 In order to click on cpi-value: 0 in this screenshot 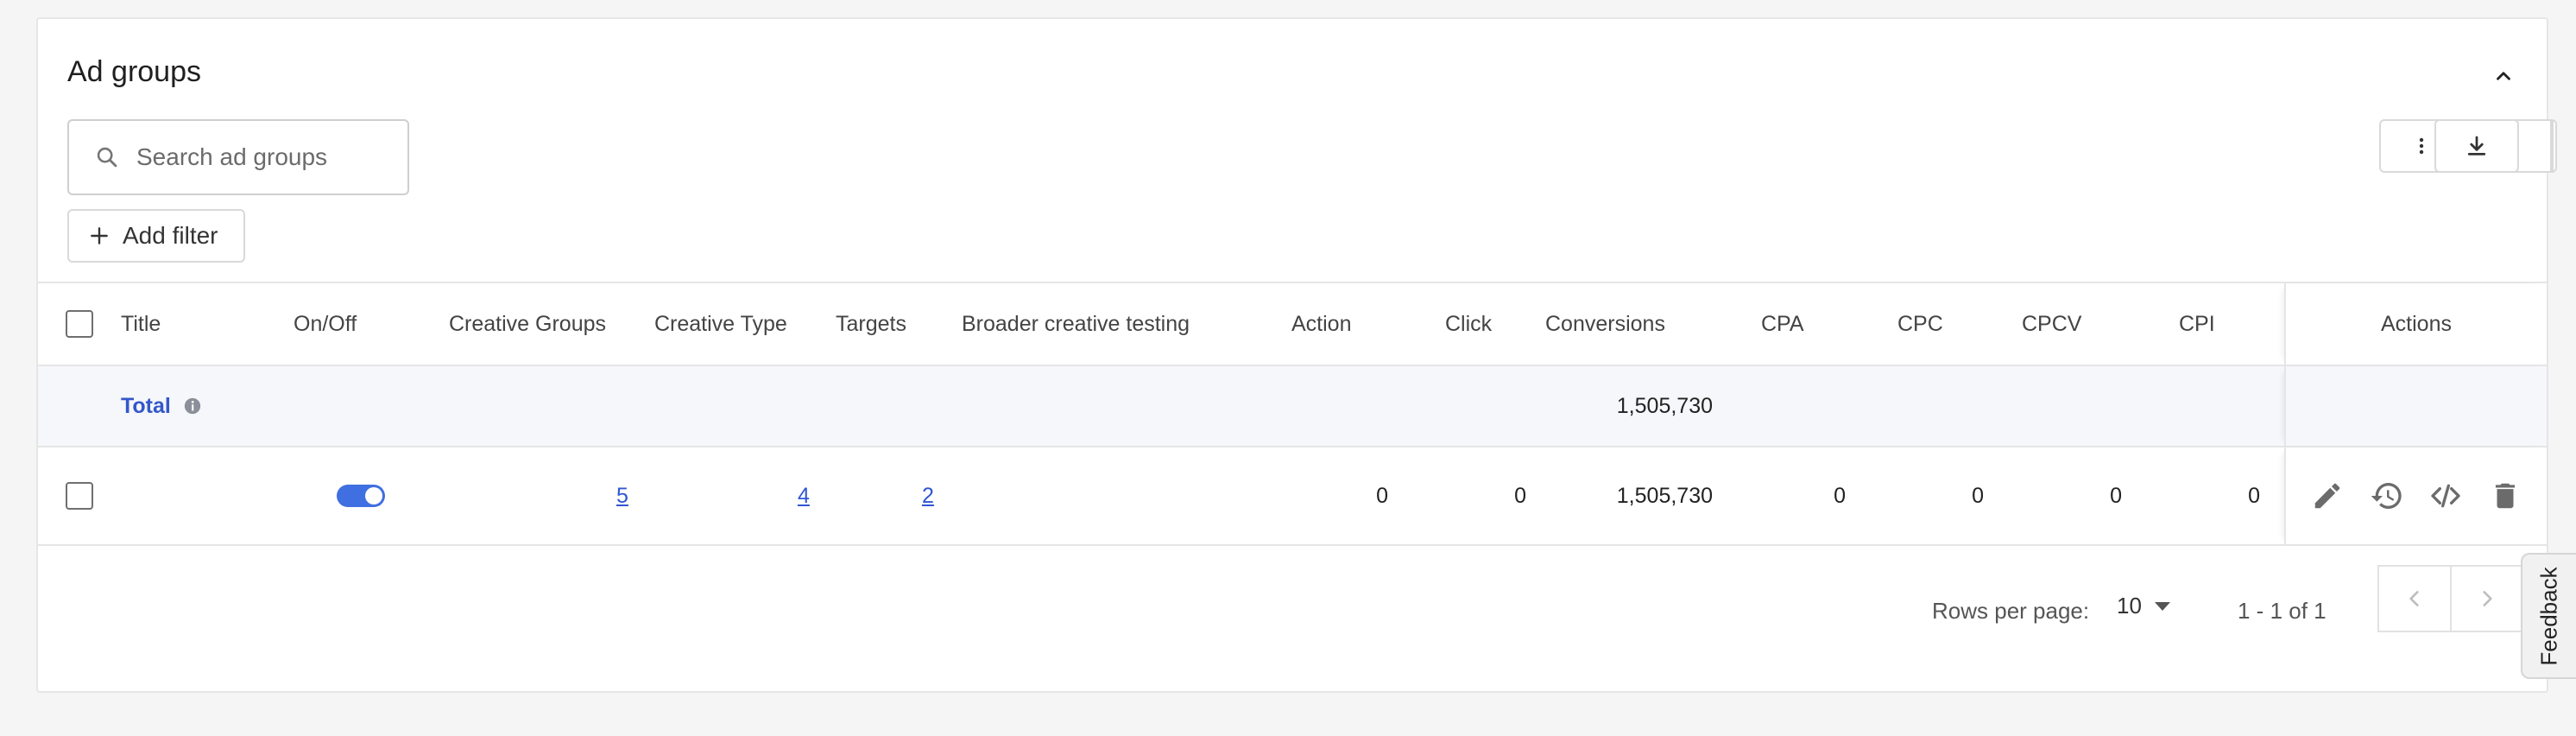, I will do `click(2254, 495)`.